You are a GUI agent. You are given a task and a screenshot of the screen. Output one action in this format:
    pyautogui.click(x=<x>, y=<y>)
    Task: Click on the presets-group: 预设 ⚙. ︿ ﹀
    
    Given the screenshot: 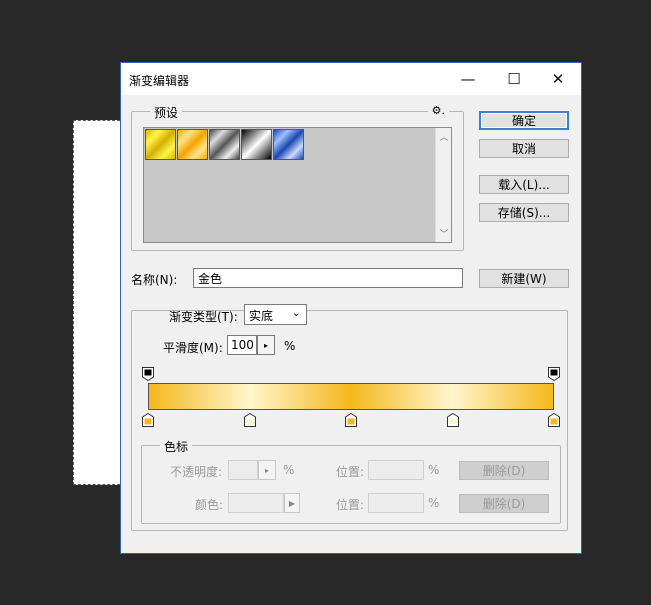 What is the action you would take?
    pyautogui.click(x=297, y=177)
    